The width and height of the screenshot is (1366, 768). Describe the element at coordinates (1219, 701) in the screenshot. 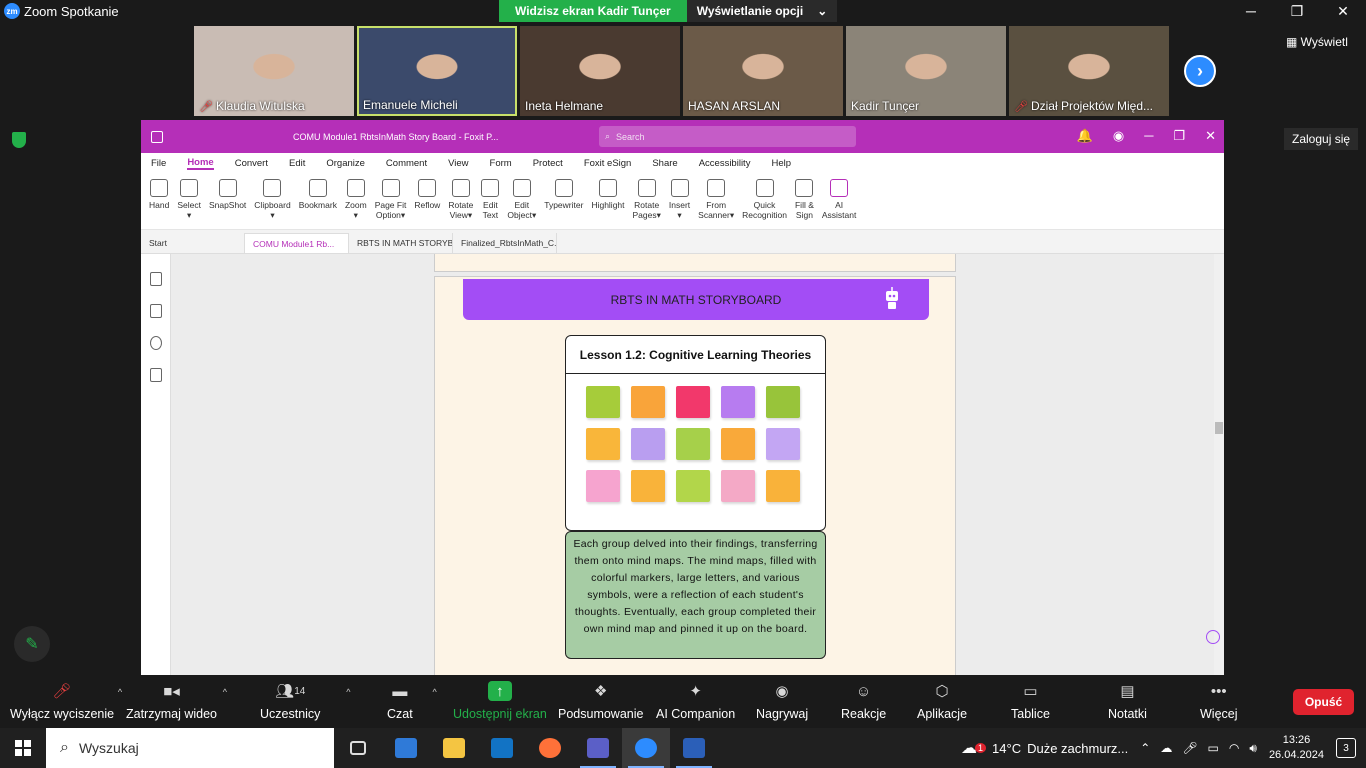

I see `more-button: ••• Więcej` at that location.